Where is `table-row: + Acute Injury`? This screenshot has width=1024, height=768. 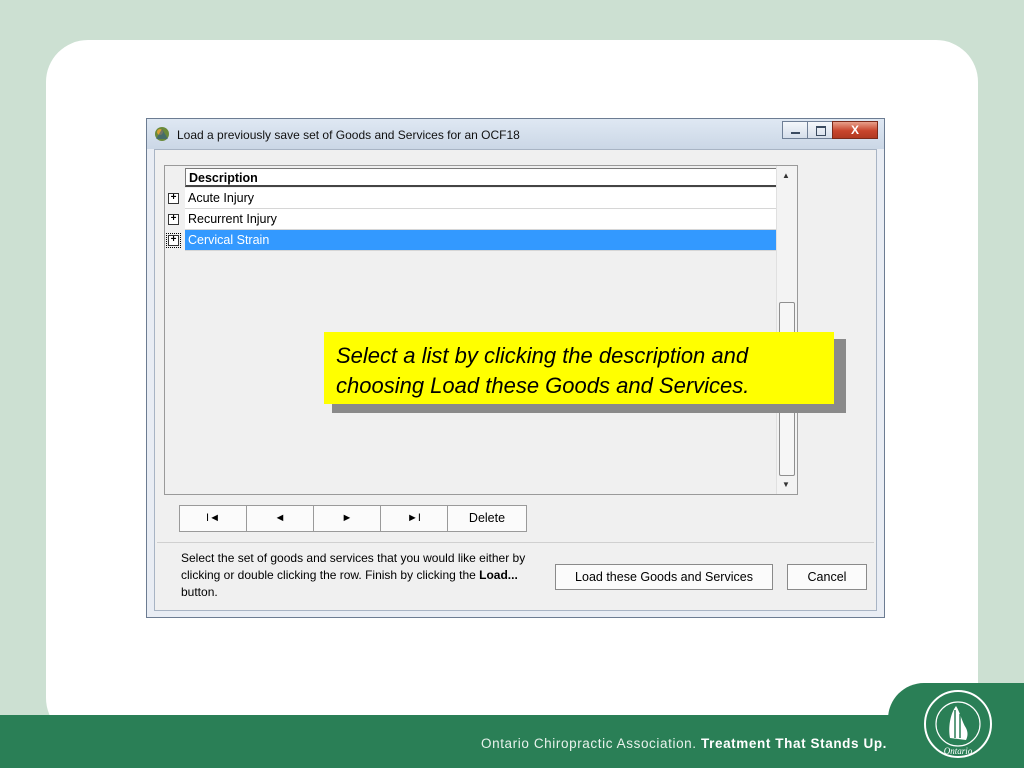
table-row: + Acute Injury is located at coordinates (471, 198).